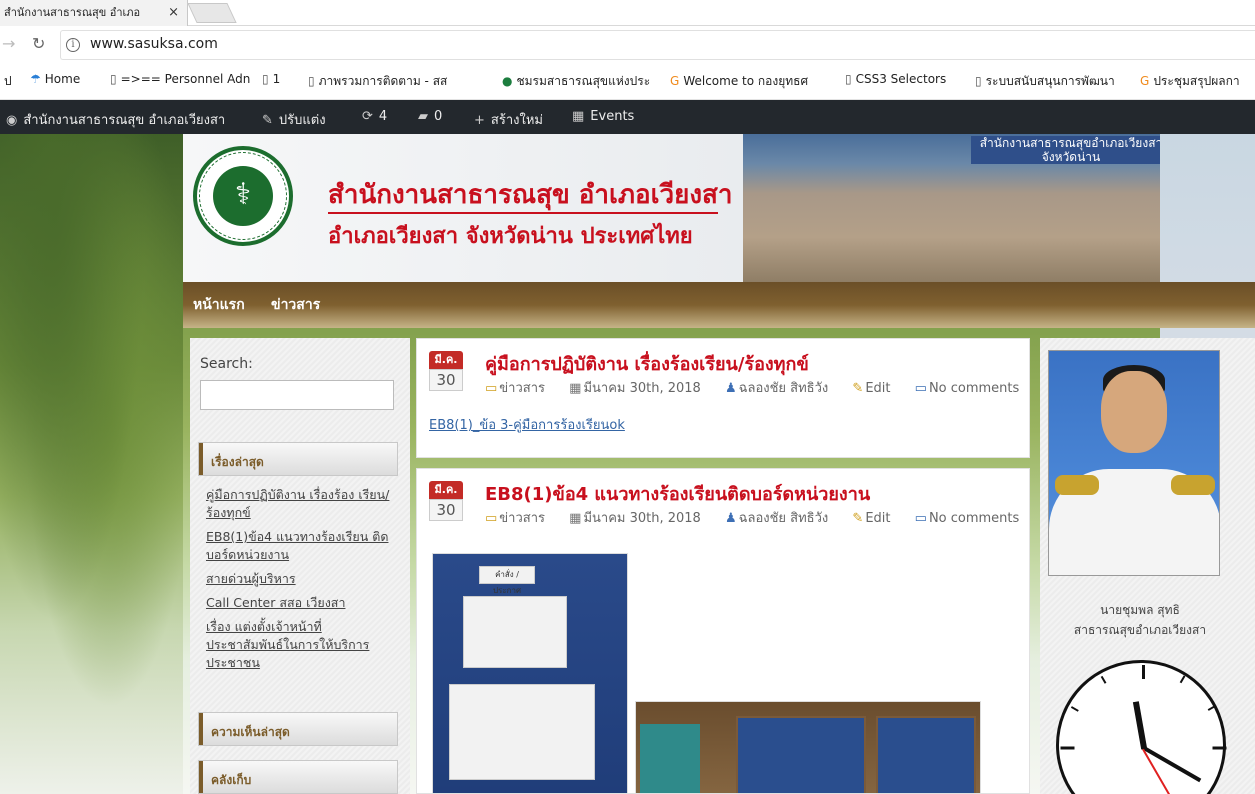 Image resolution: width=1255 pixels, height=794 pixels. Describe the element at coordinates (527, 424) in the screenshot. I see `attachment-link: EB8(1)_ข้อ 3-คู่มือการร้องเรียนok` at that location.